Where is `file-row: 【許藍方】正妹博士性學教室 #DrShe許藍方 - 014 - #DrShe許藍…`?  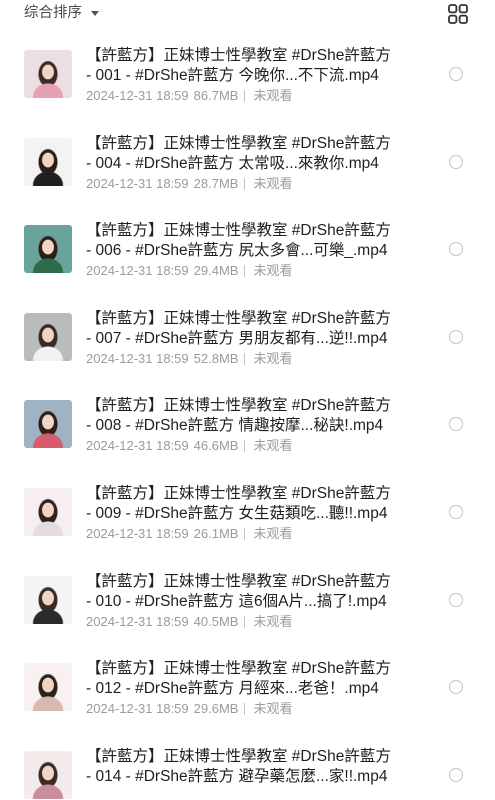
file-row: 【許藍方】正妹博士性學教室 #DrShe許藍方 - 014 - #DrShe許藍… is located at coordinates (247, 765).